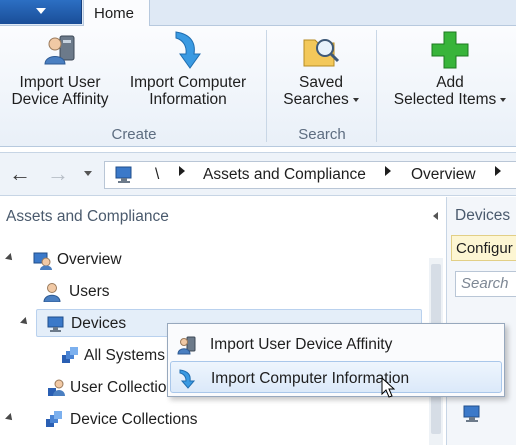 This screenshot has width=516, height=445. What do you see at coordinates (87, 216) in the screenshot?
I see `pane-title: Assets and Compliance` at bounding box center [87, 216].